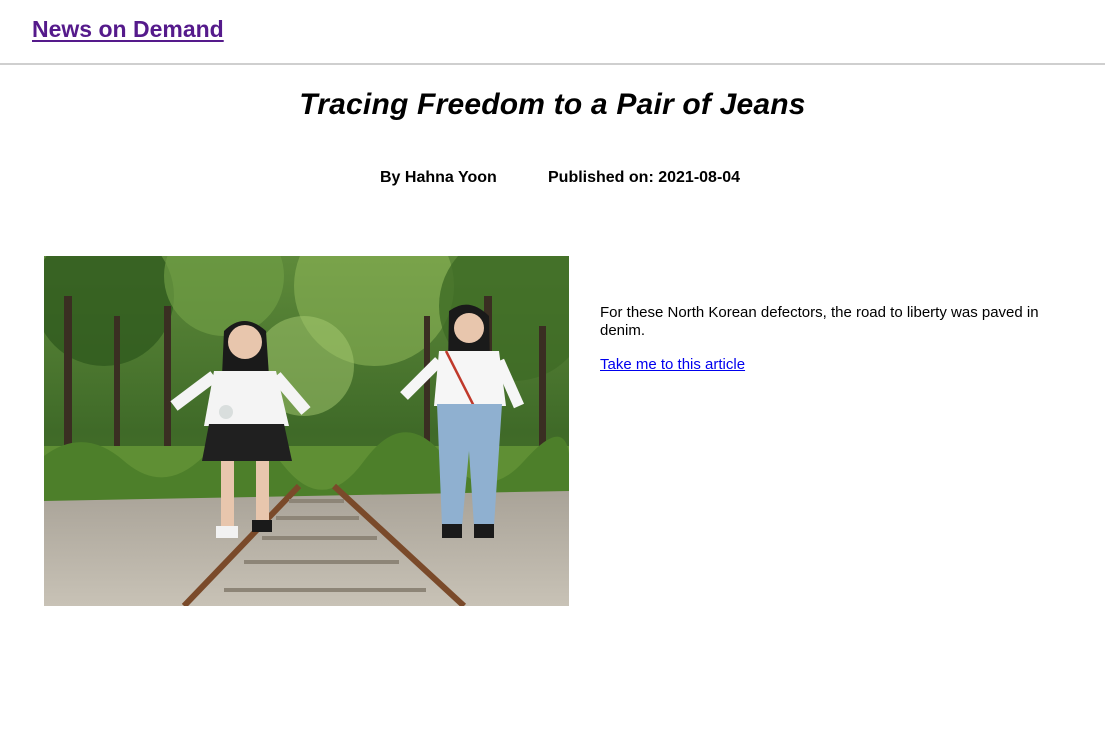  What do you see at coordinates (128, 29) in the screenshot?
I see `site-title-link: News on Demand` at bounding box center [128, 29].